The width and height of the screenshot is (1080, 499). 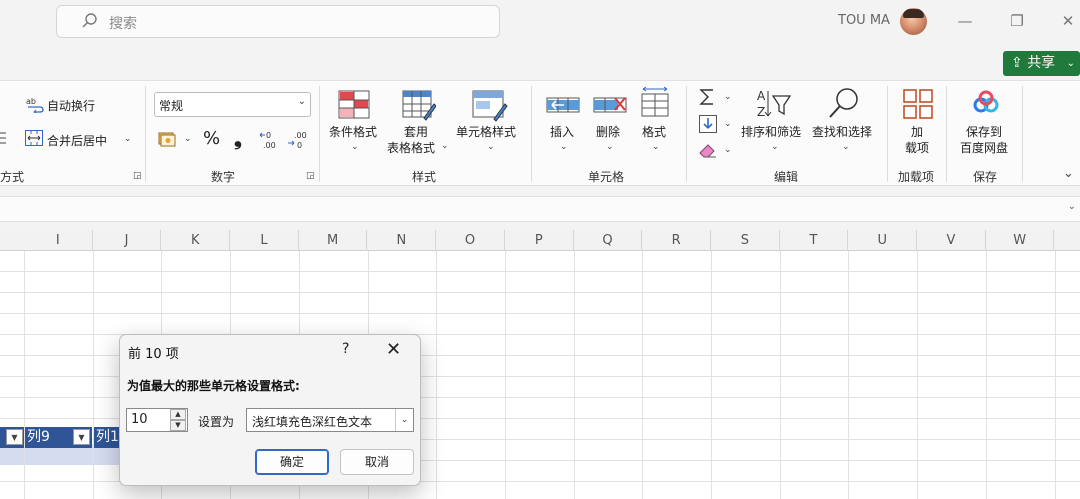 I want to click on save-to-netdisk-button: 百度网盘, so click(x=984, y=148).